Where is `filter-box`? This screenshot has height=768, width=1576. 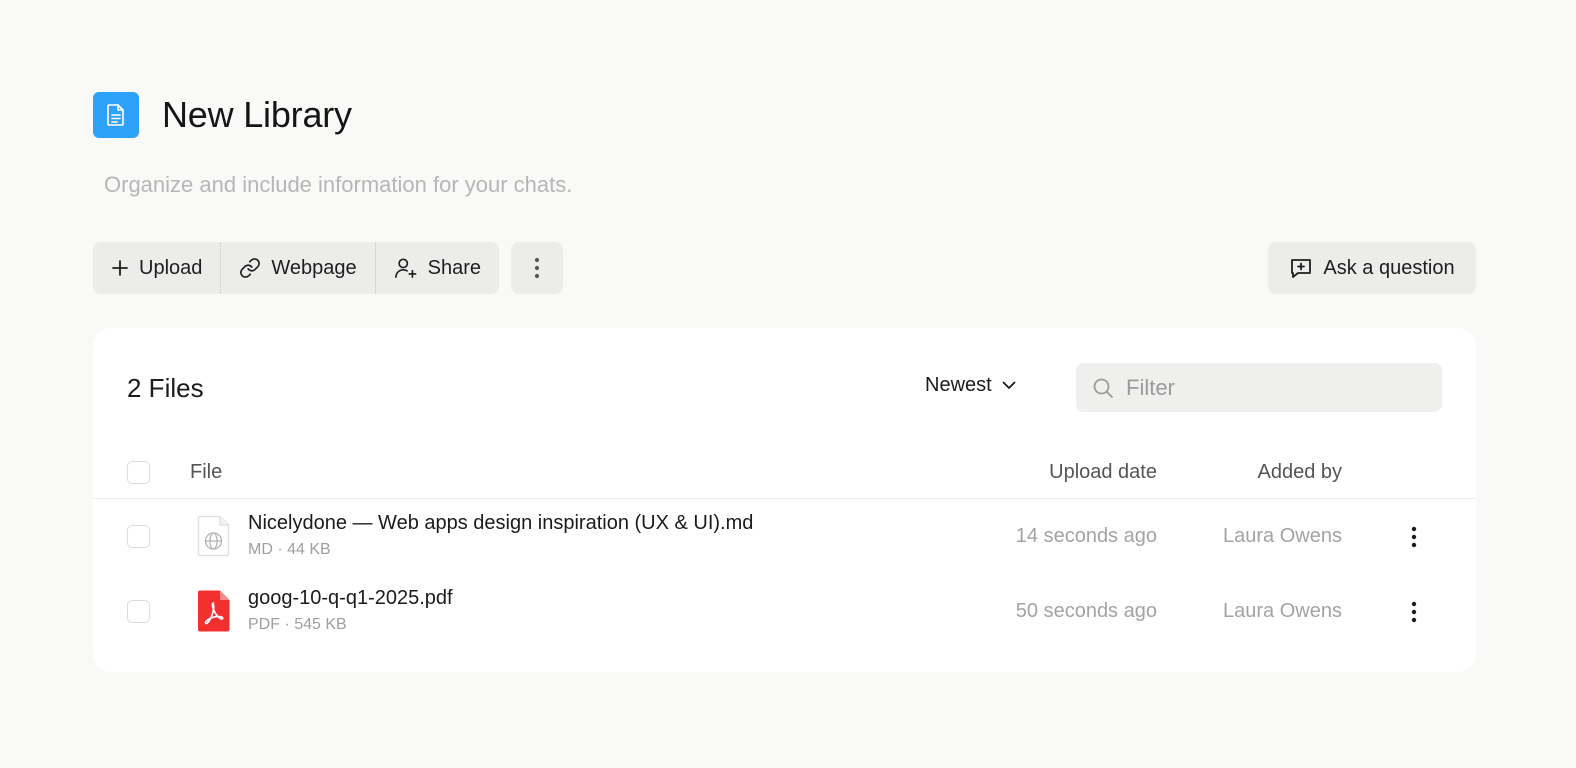 filter-box is located at coordinates (1259, 387).